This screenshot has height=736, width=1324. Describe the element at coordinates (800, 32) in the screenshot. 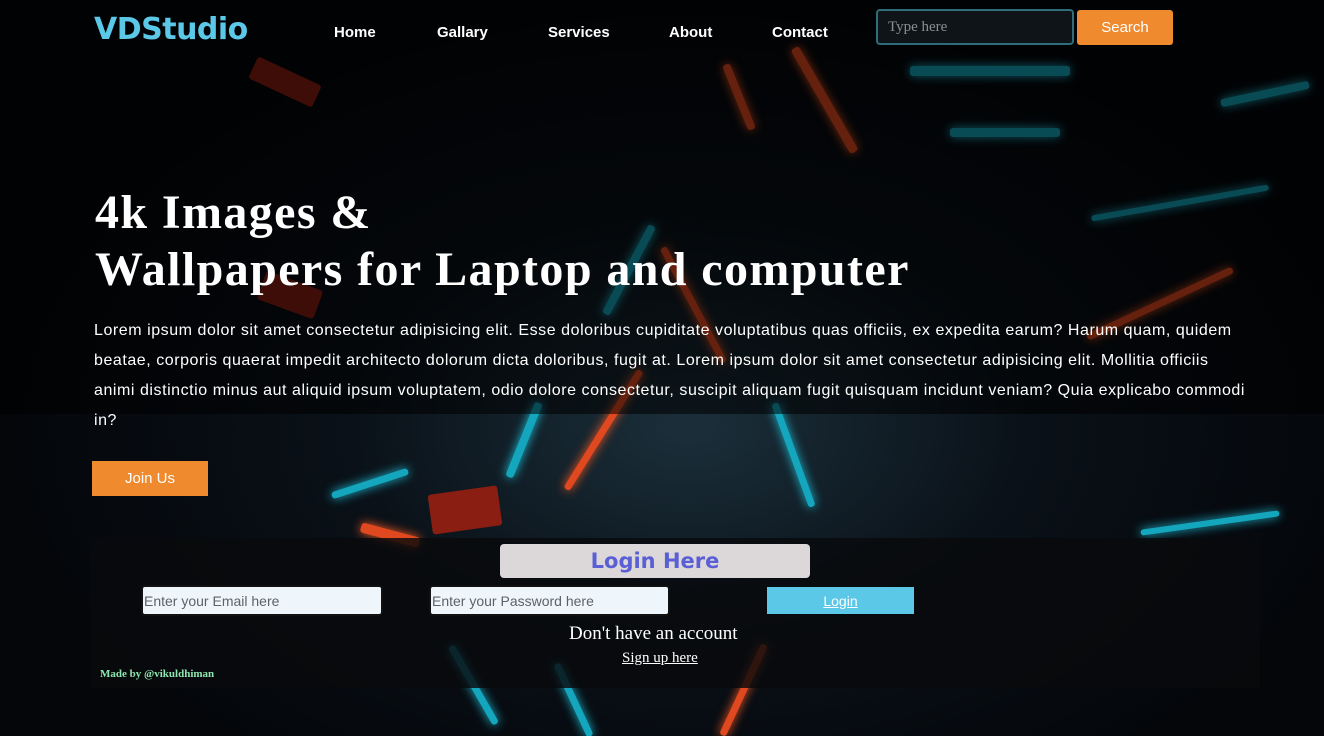

I see `nav-contact-link: Contact` at that location.